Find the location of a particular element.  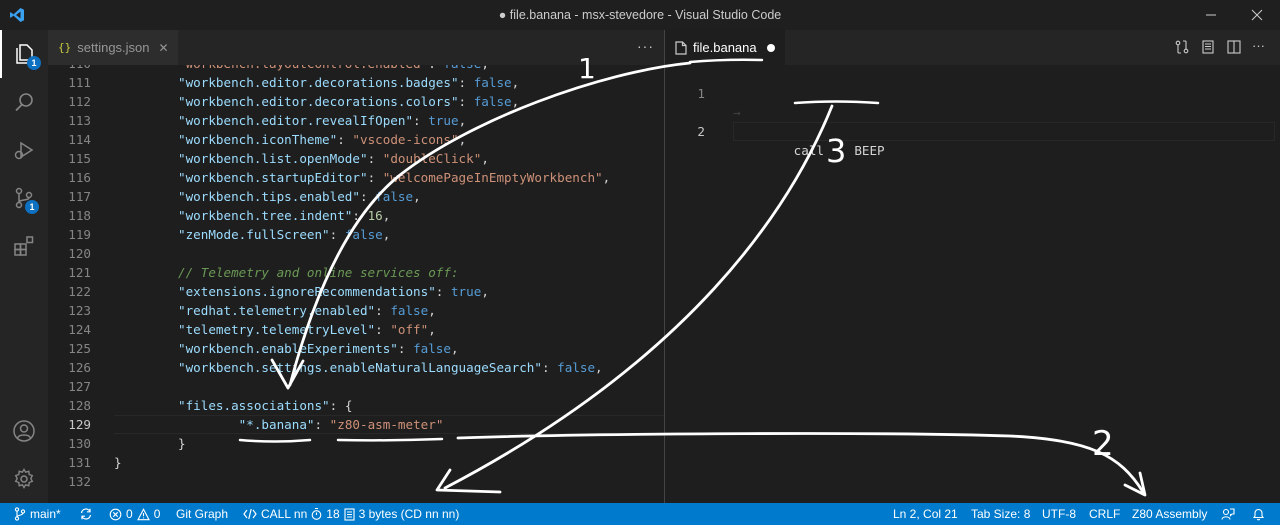

extensions-button is located at coordinates (24, 246).